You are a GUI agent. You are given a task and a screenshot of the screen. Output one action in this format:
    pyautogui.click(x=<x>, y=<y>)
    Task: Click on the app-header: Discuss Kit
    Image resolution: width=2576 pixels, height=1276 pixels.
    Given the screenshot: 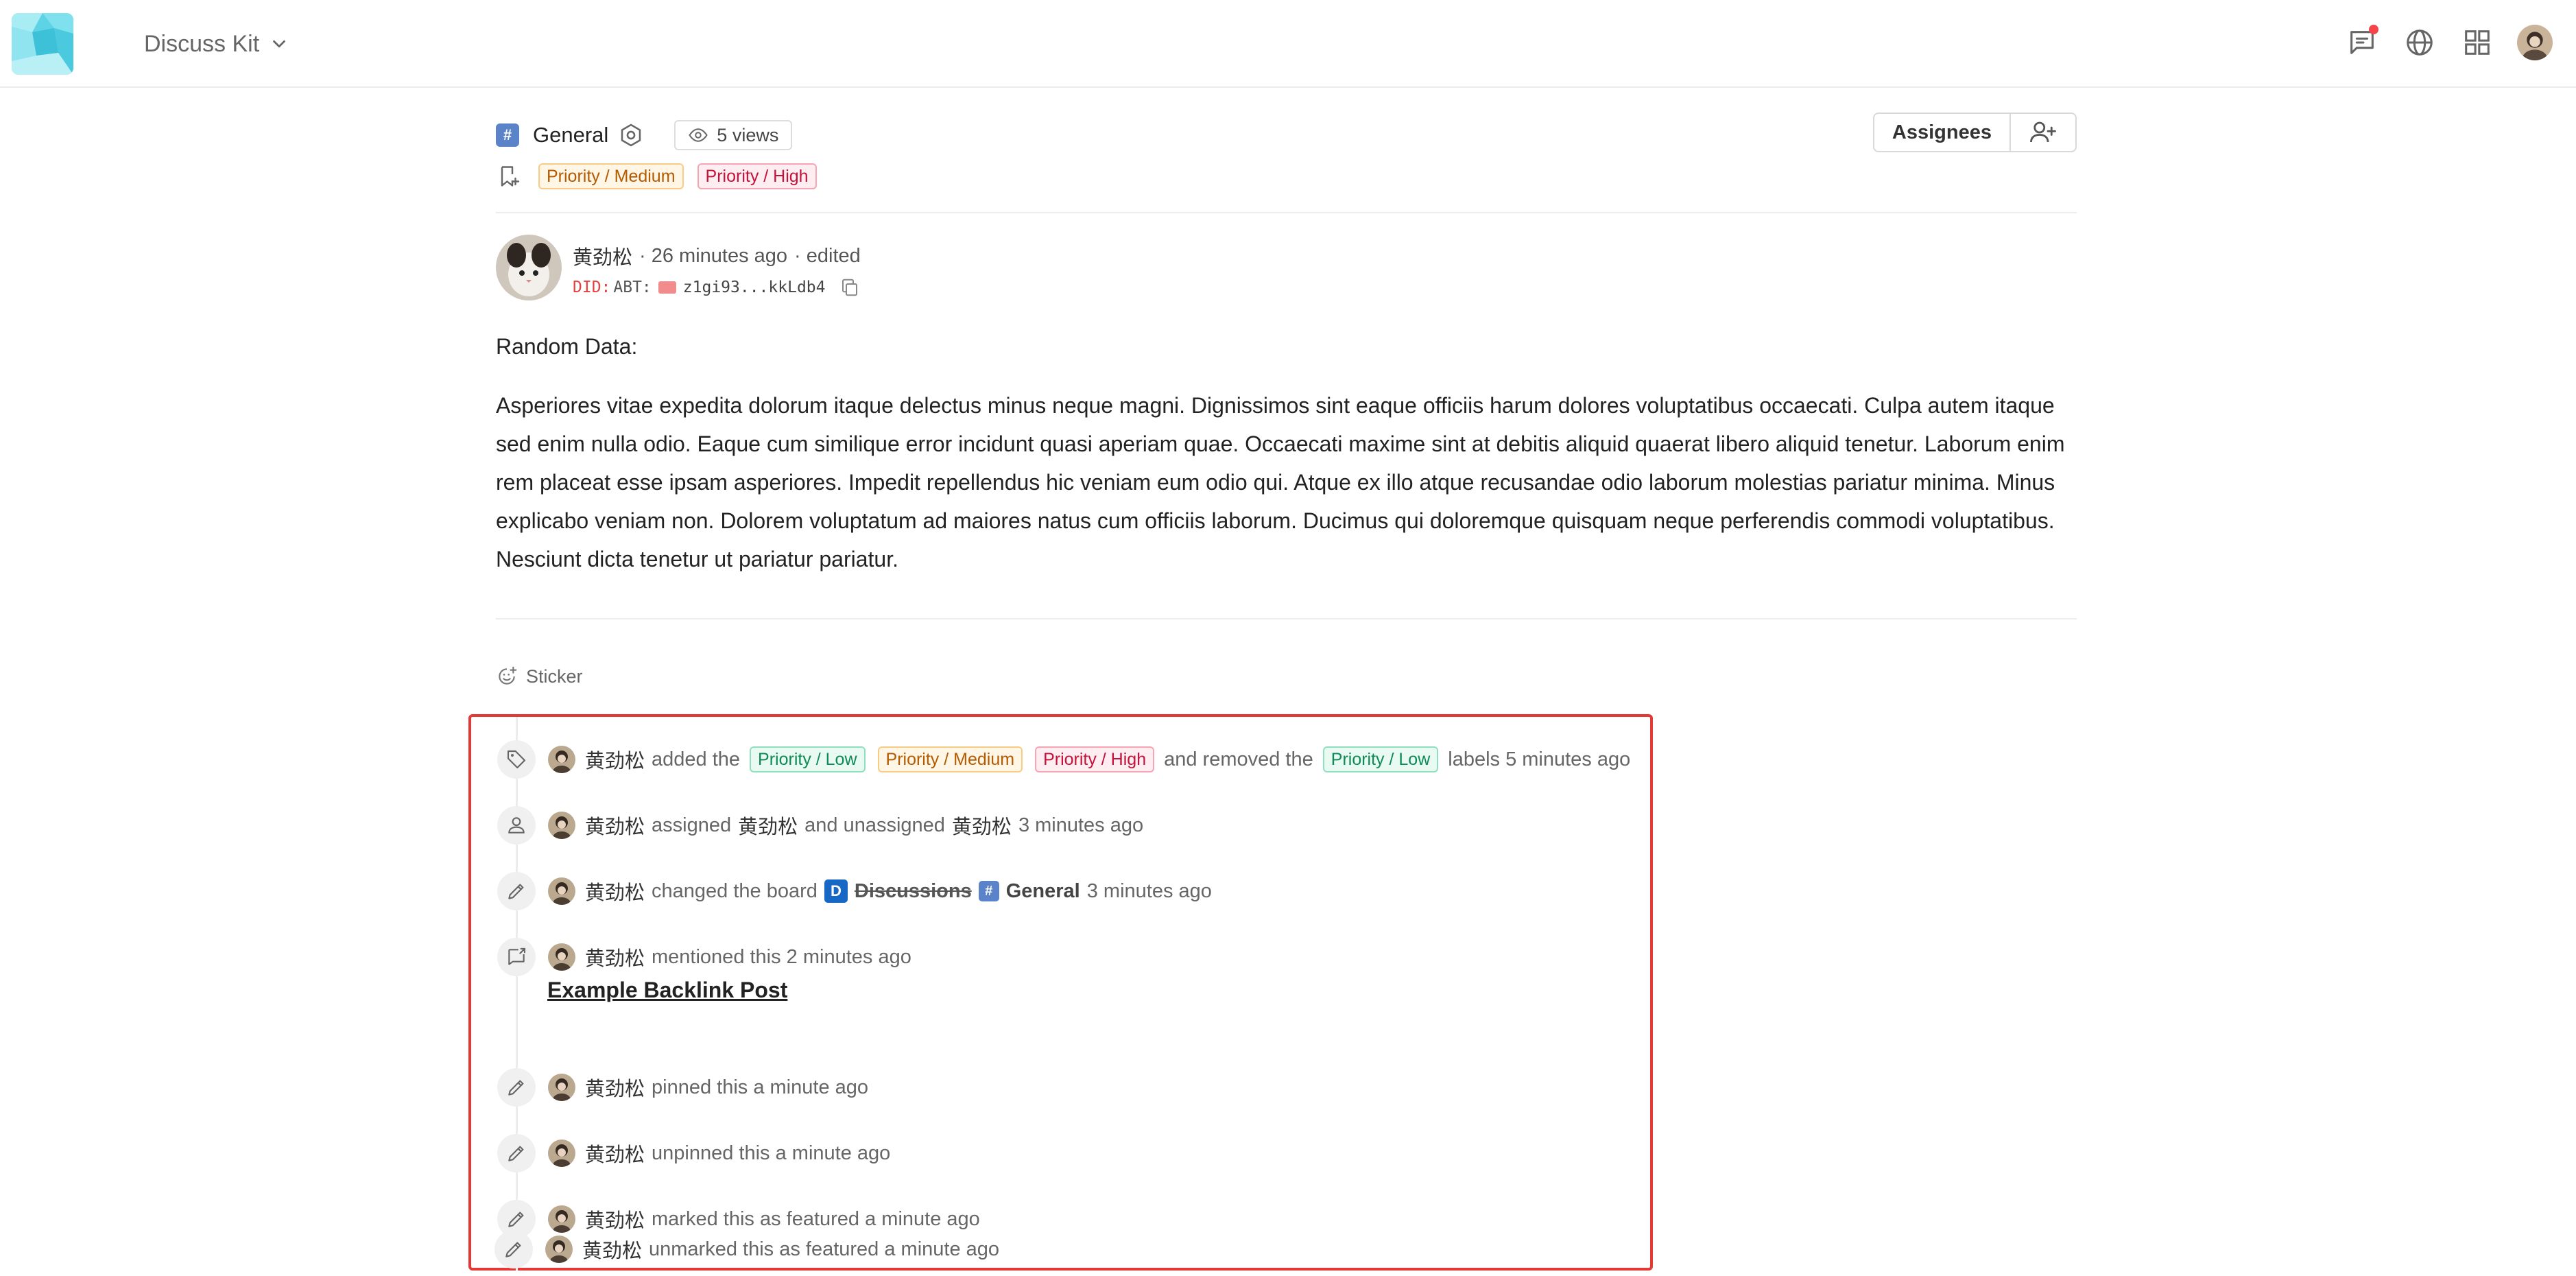 What is the action you would take?
    pyautogui.click(x=1288, y=44)
    